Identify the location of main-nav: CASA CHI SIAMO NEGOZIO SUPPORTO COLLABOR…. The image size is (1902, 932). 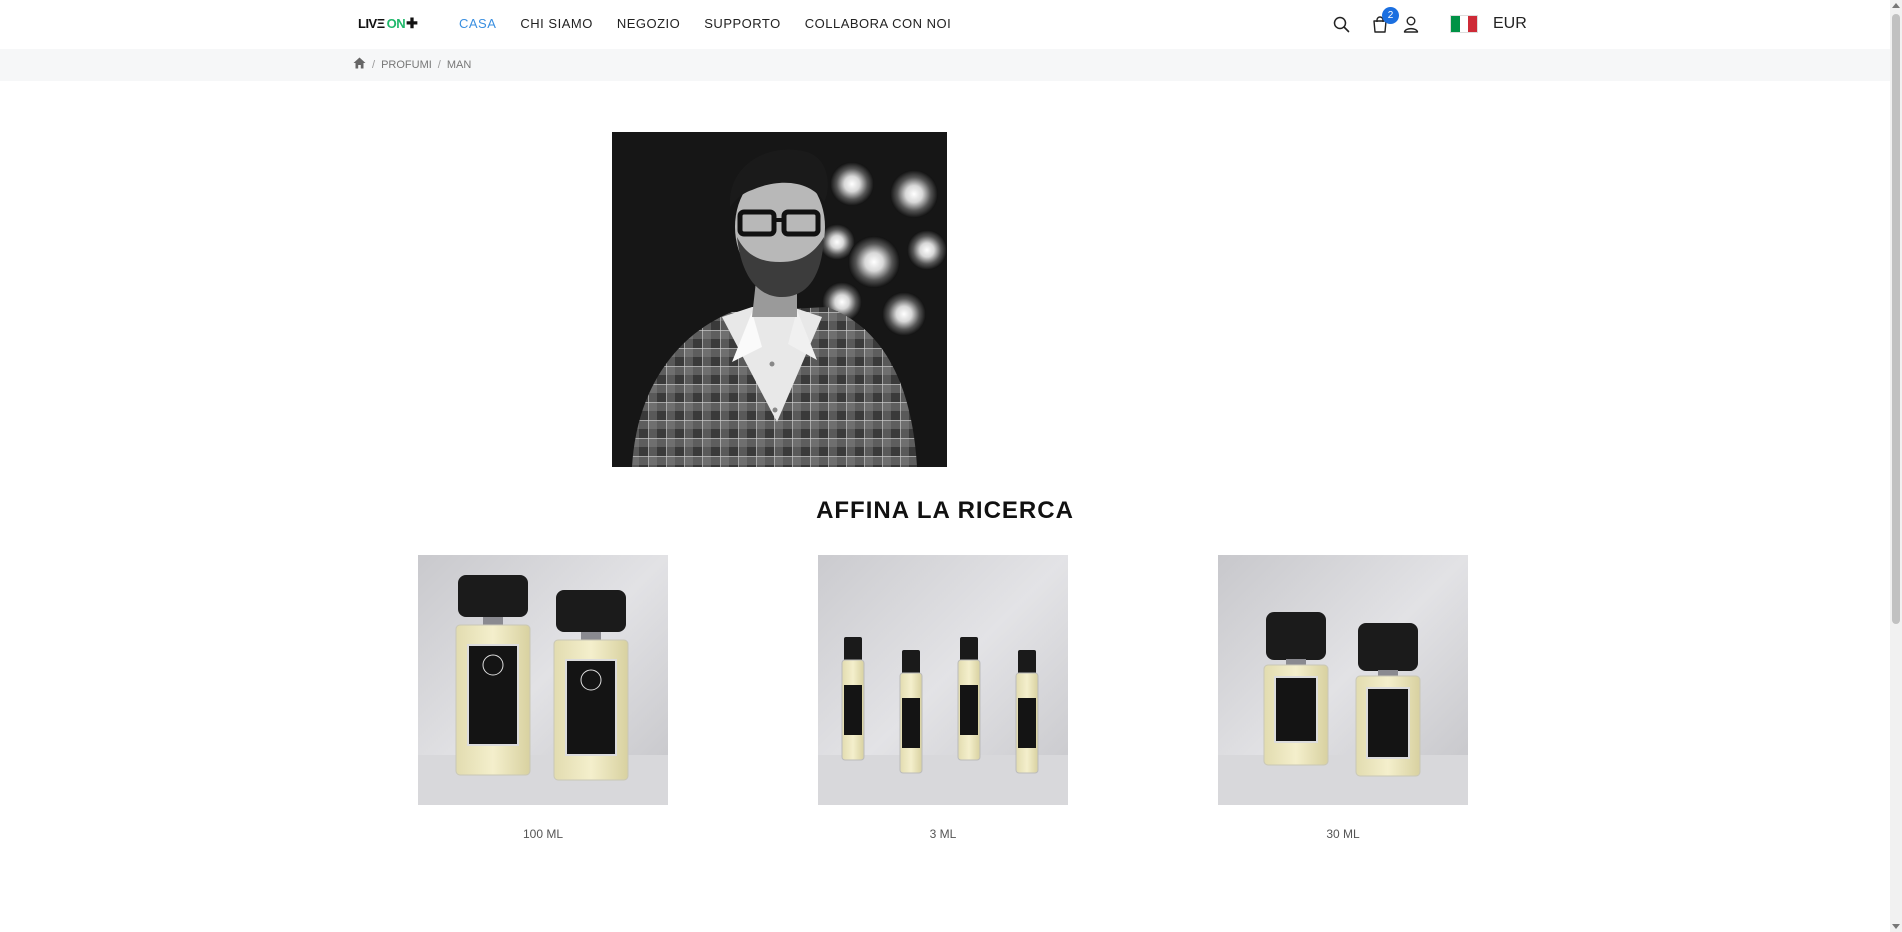
(717, 23).